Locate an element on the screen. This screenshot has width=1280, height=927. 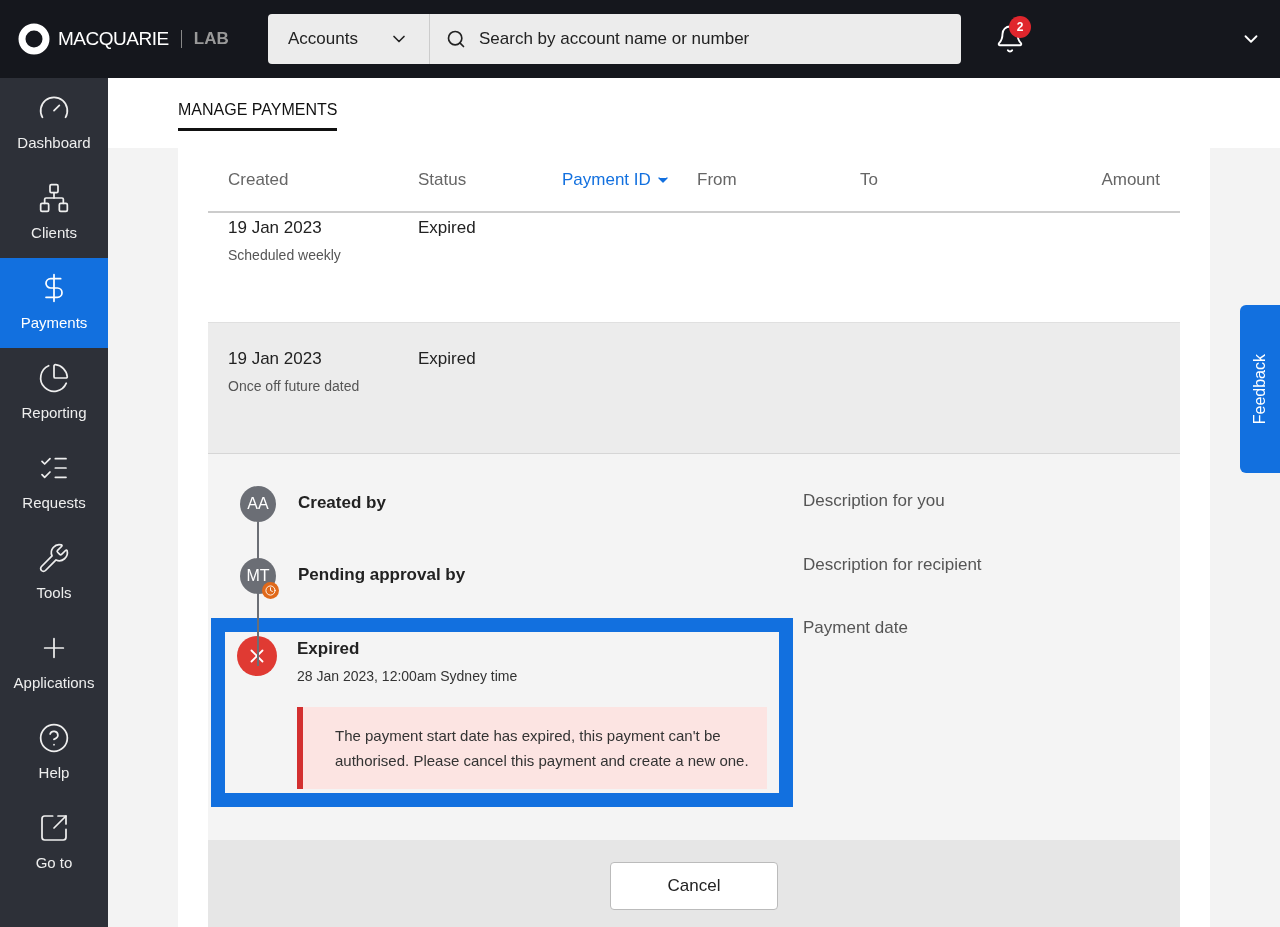
error-icon is located at coordinates (257, 656).